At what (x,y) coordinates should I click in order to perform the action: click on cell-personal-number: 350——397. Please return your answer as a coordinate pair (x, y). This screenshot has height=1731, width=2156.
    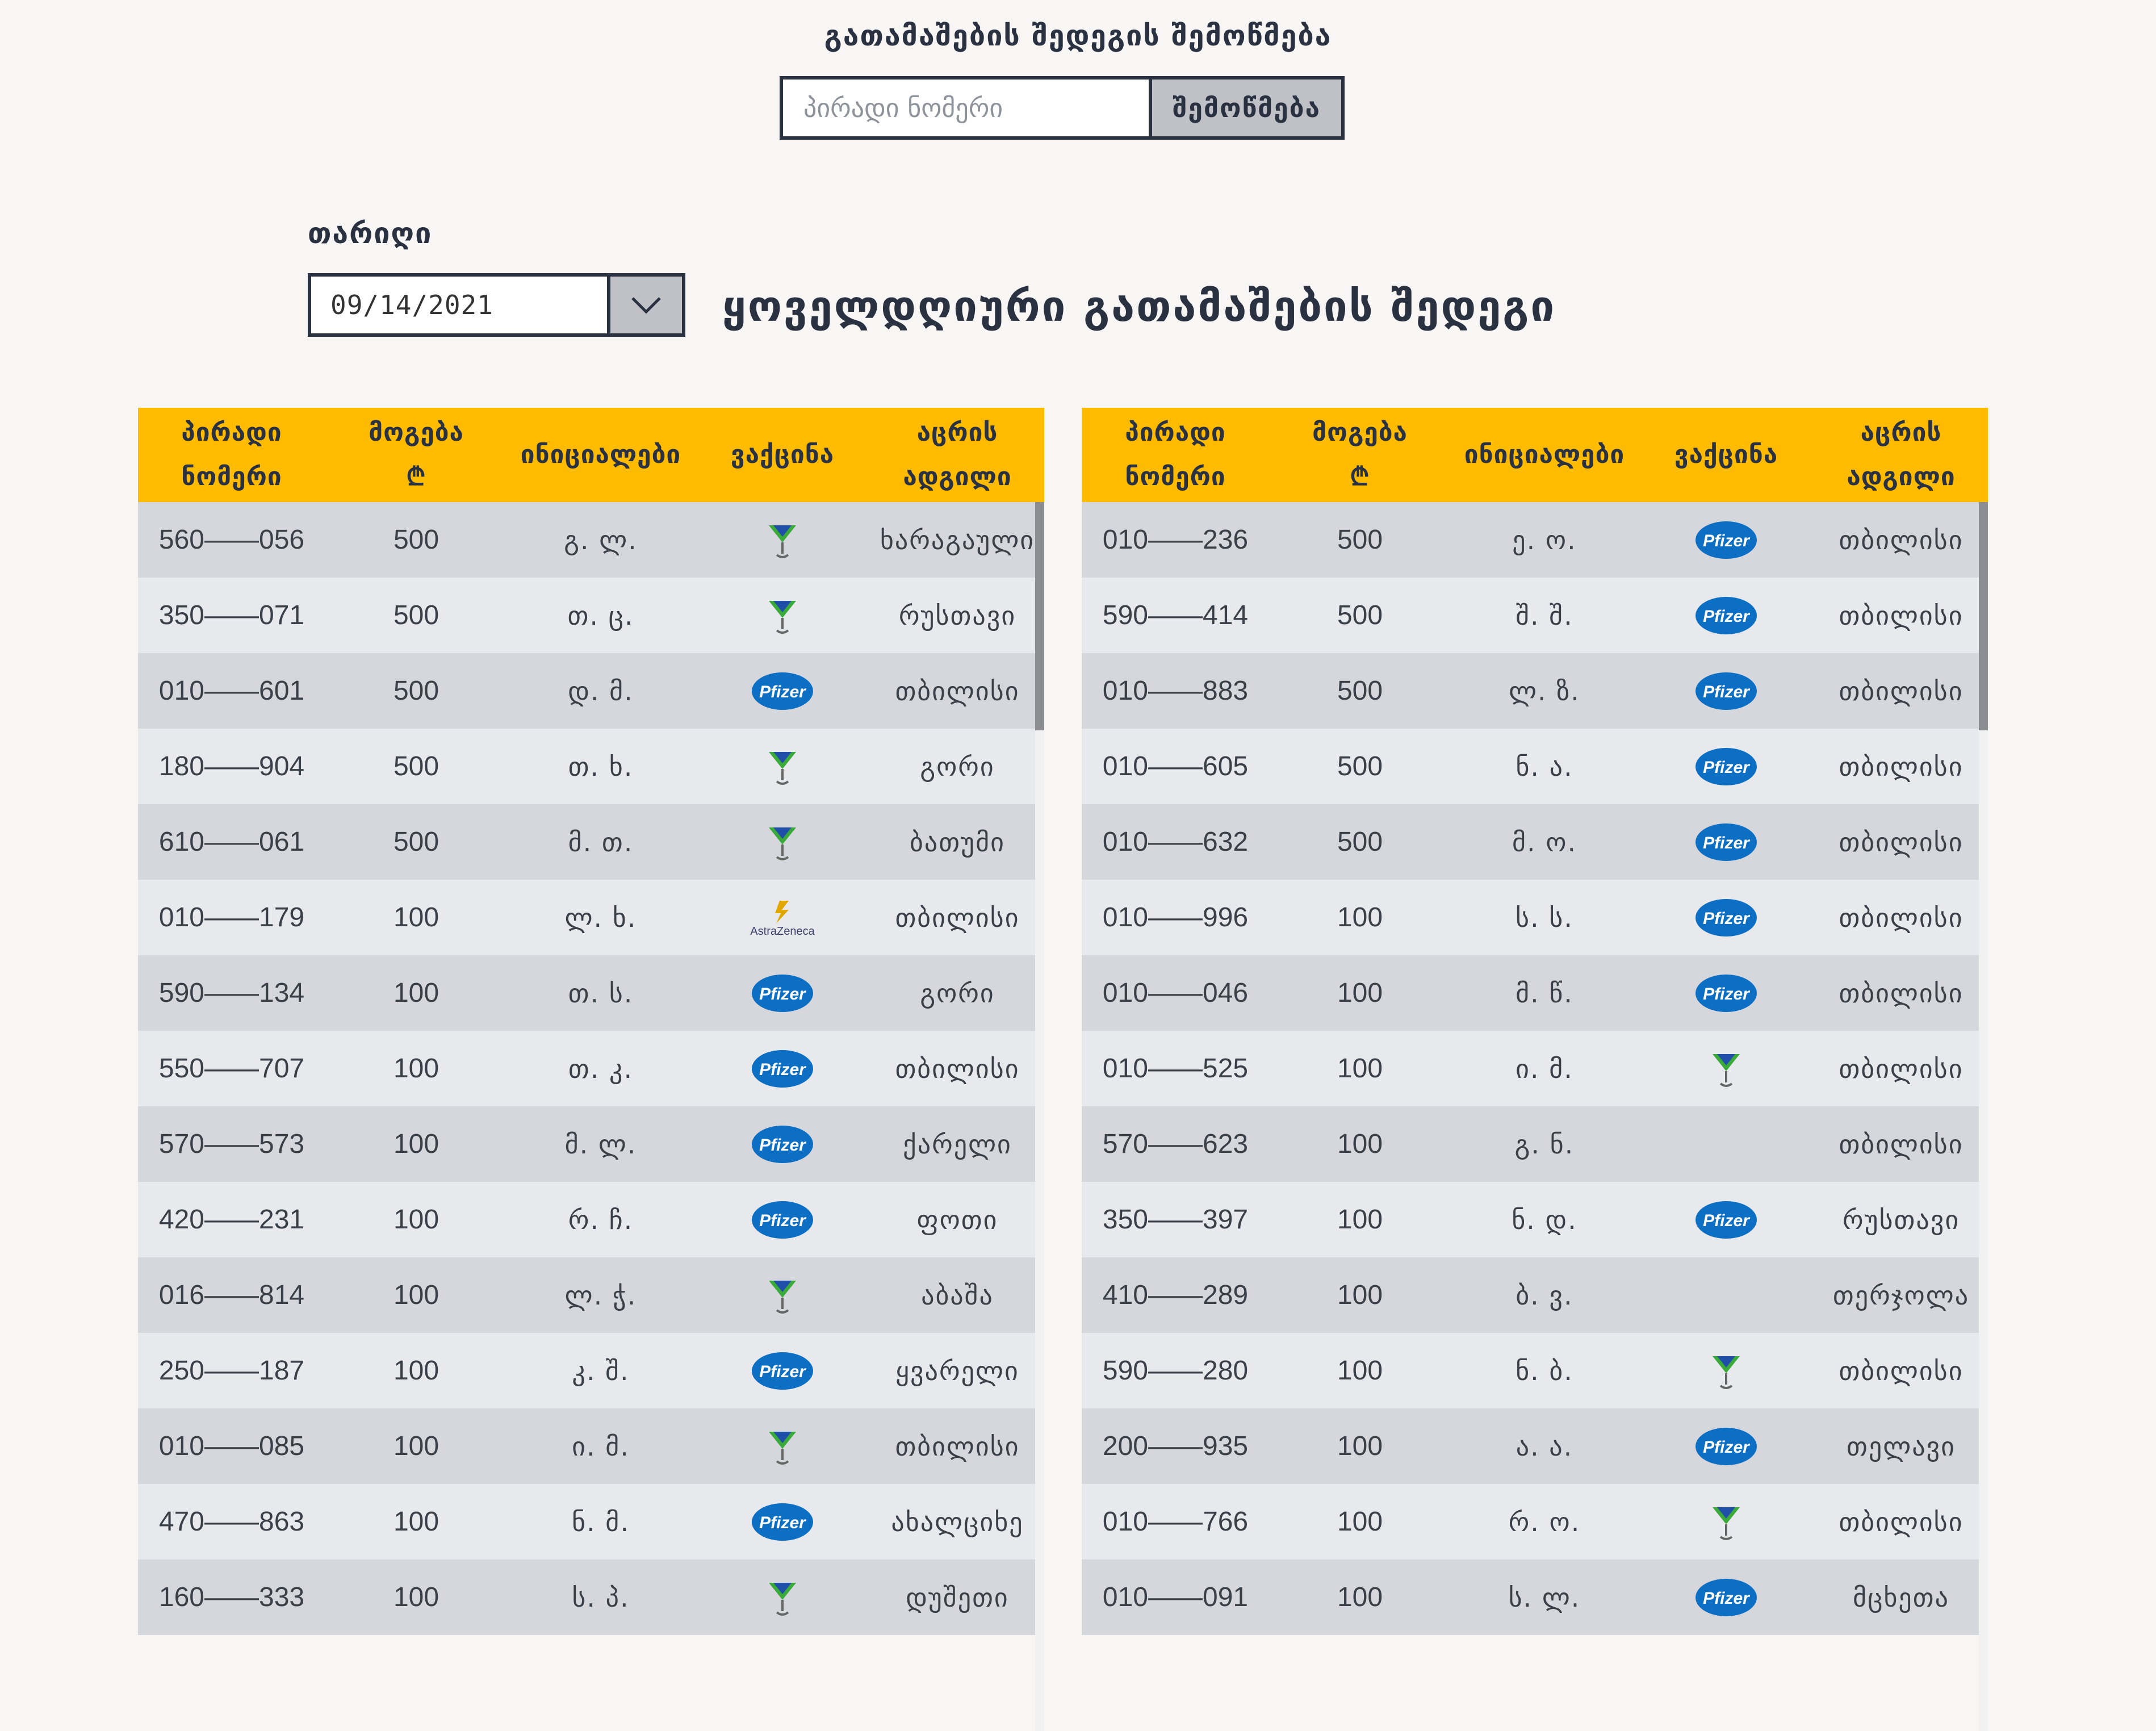
    Looking at the image, I should click on (1175, 1220).